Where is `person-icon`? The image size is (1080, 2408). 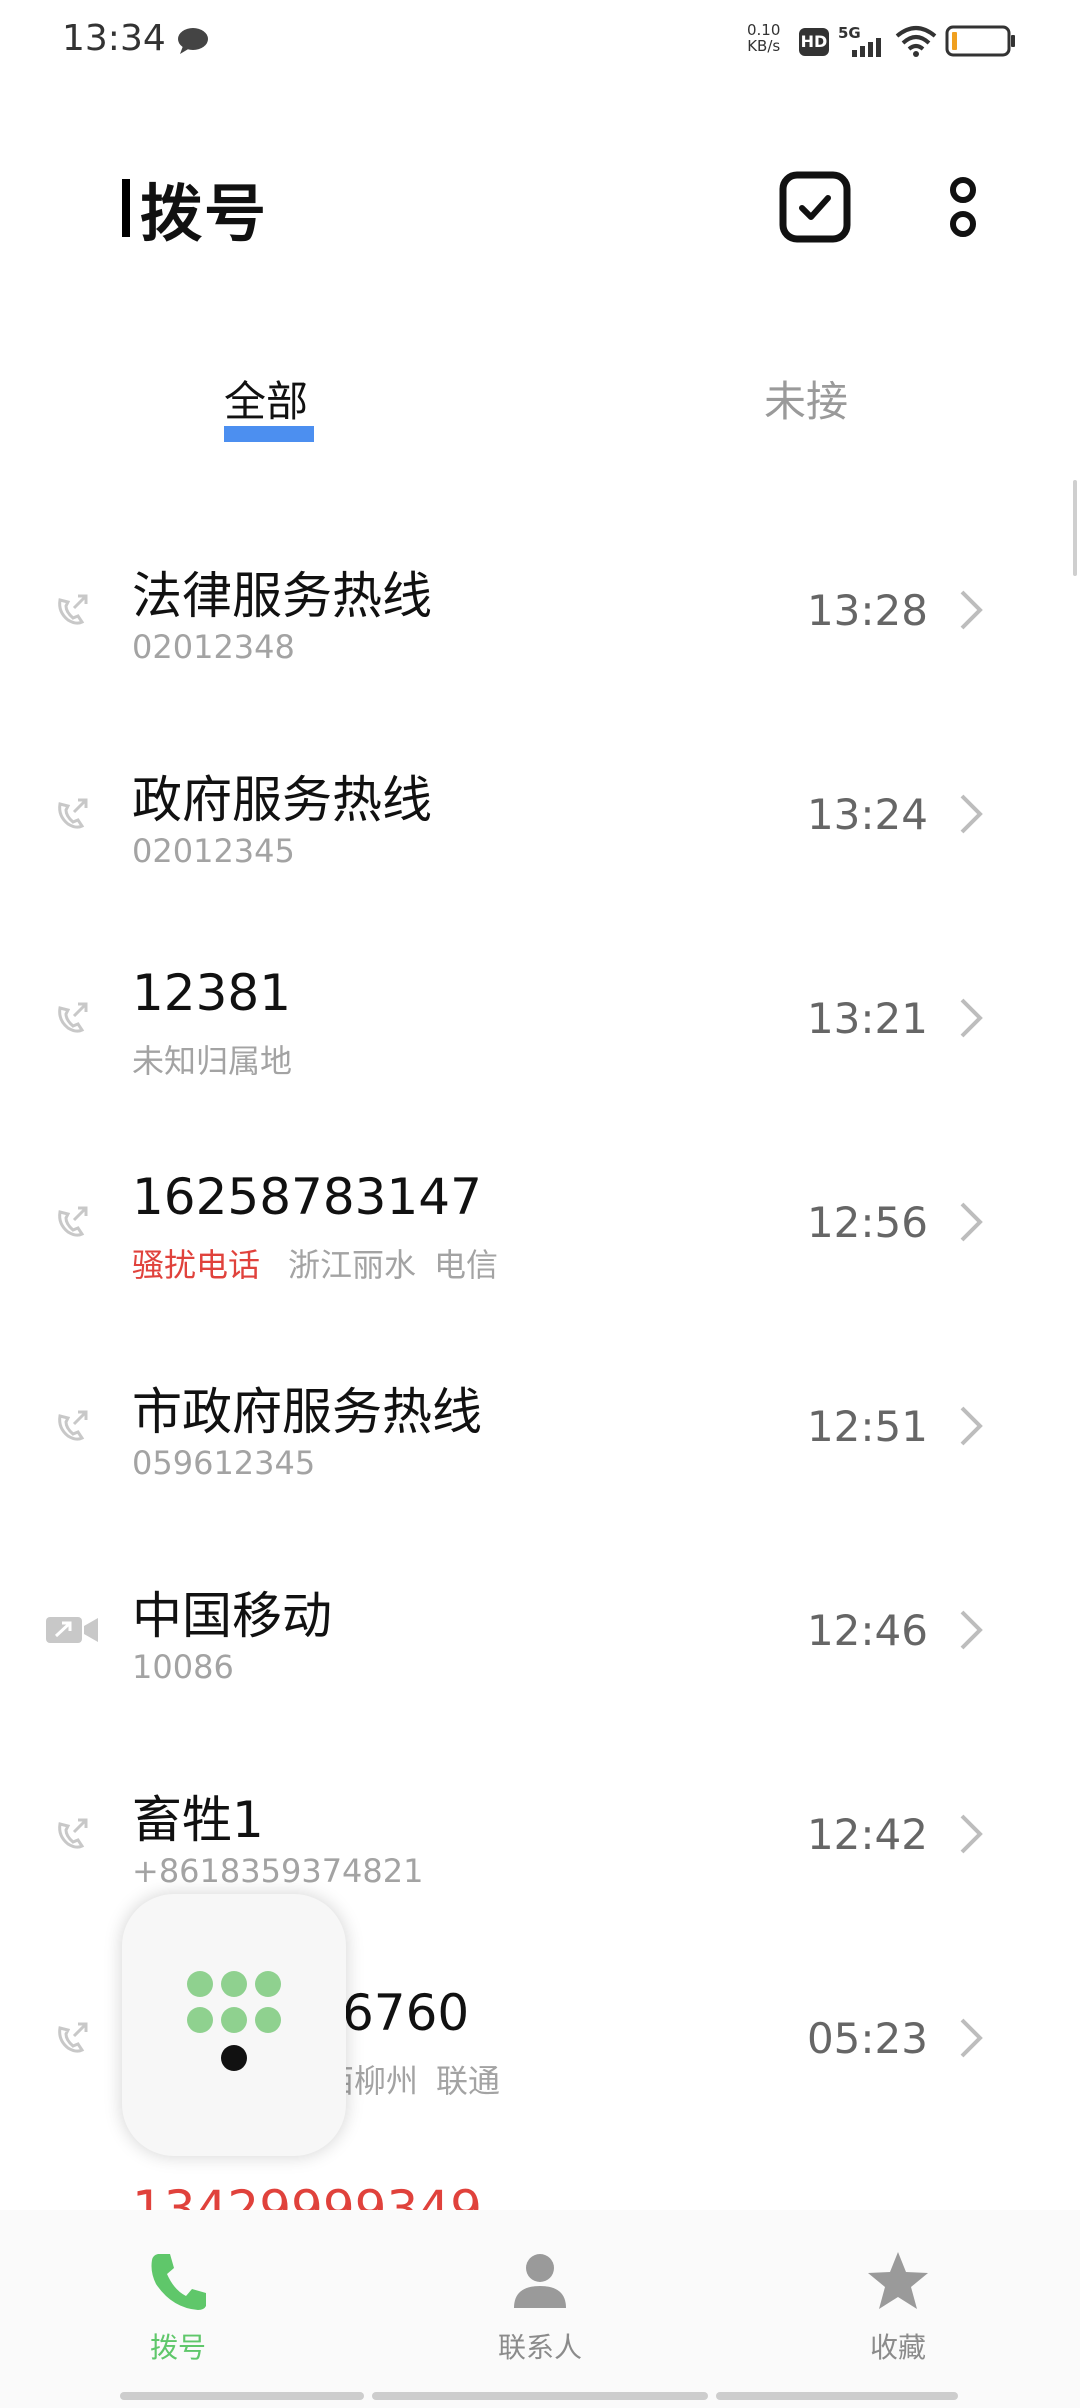 person-icon is located at coordinates (540, 2281).